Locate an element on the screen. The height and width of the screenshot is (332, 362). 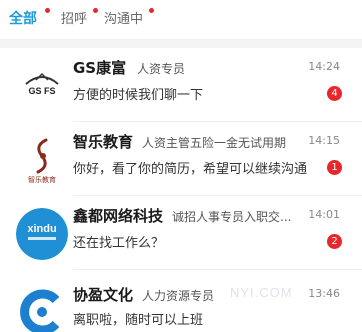
zhile-education-logo-icon: 智乐教育 is located at coordinates (42, 160).